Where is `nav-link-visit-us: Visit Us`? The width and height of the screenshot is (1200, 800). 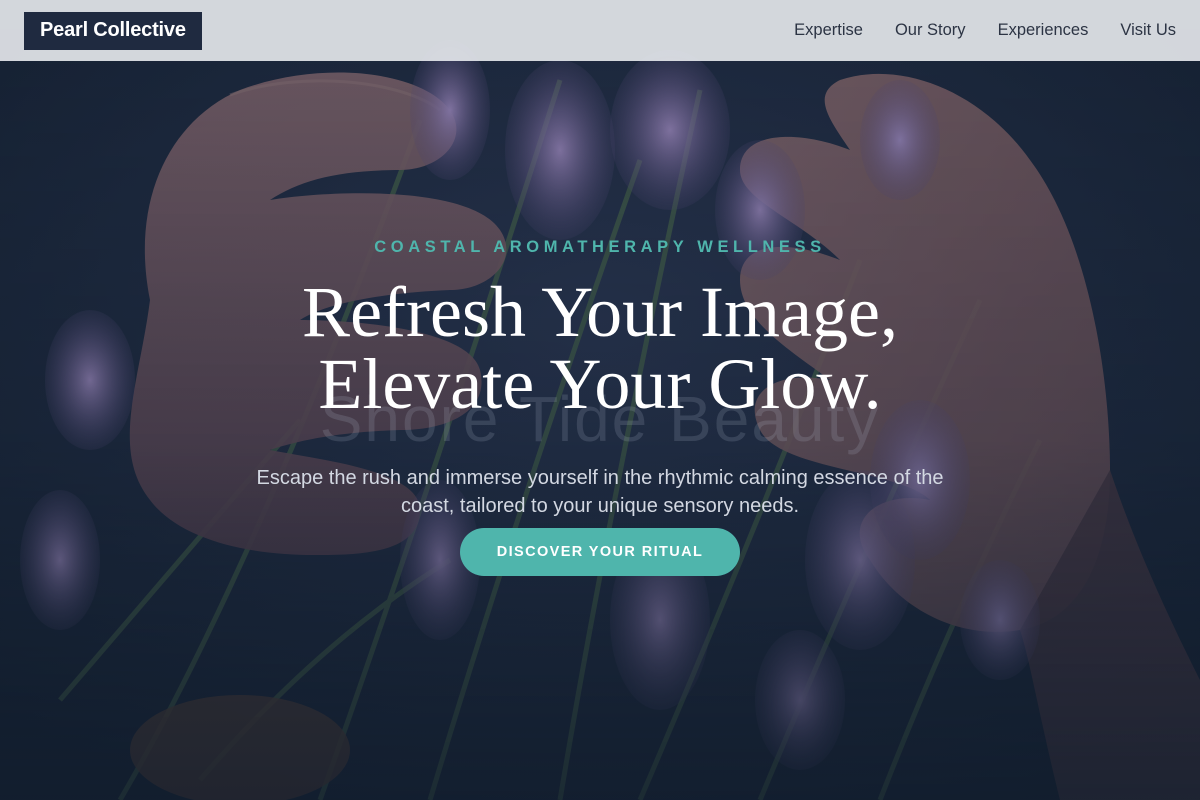
nav-link-visit-us: Visit Us is located at coordinates (1148, 30).